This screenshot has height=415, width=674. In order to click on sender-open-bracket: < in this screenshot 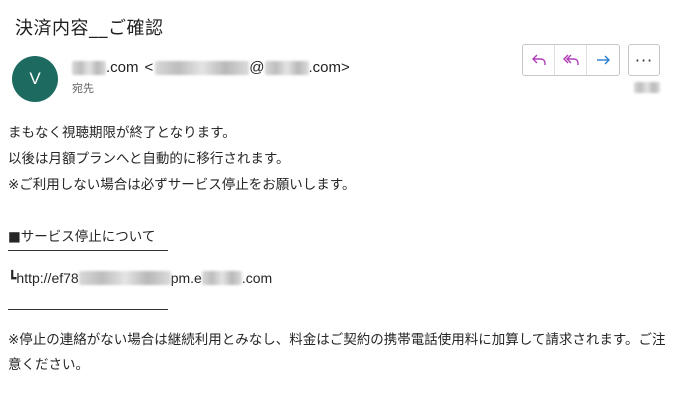, I will do `click(149, 67)`.